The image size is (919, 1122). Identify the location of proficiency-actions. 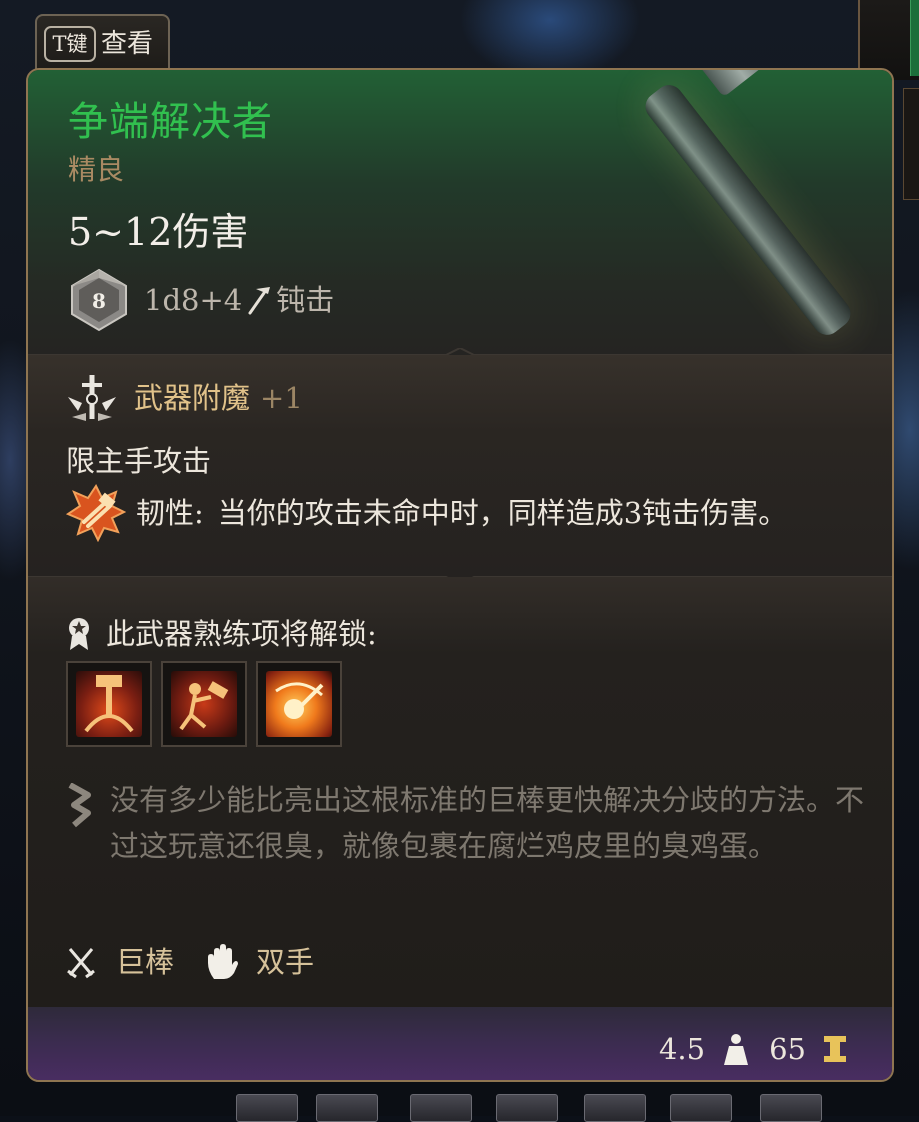
(208, 704).